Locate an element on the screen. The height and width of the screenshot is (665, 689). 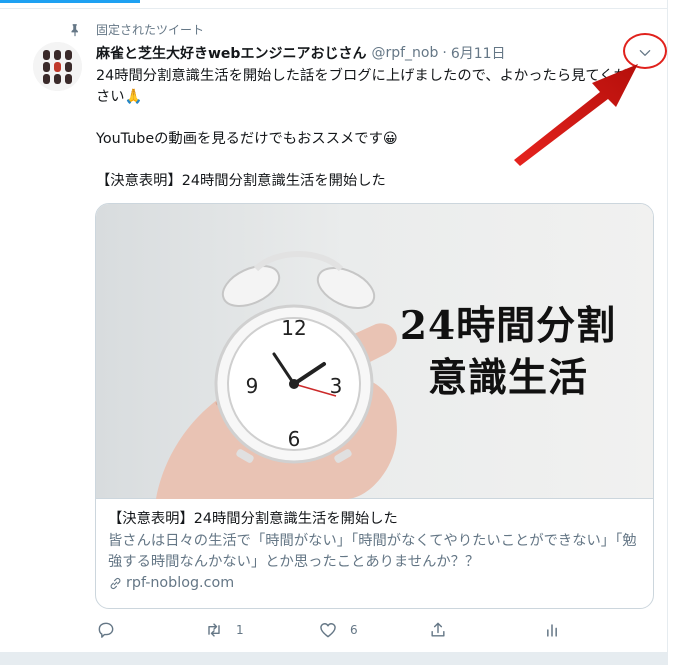
share-icon is located at coordinates (438, 629).